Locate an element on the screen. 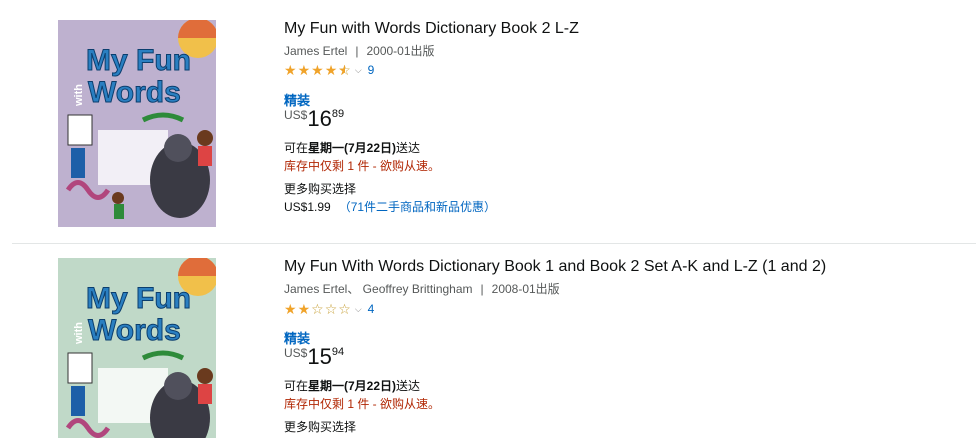  author-name: James Ertel is located at coordinates (315, 51).